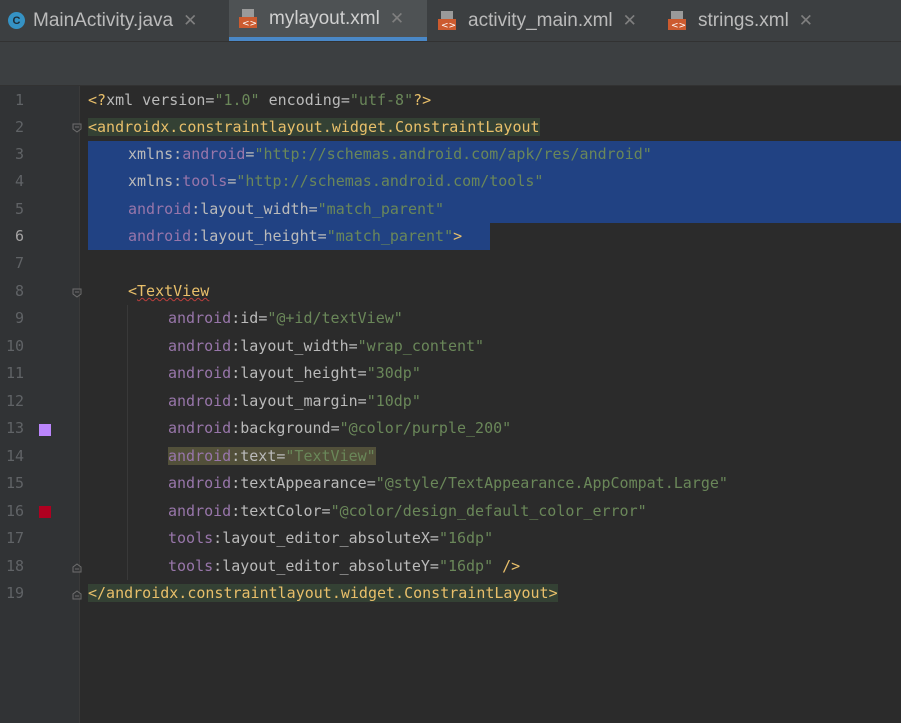 This screenshot has height=723, width=901. I want to click on tag-close-bracket: >, so click(458, 236).